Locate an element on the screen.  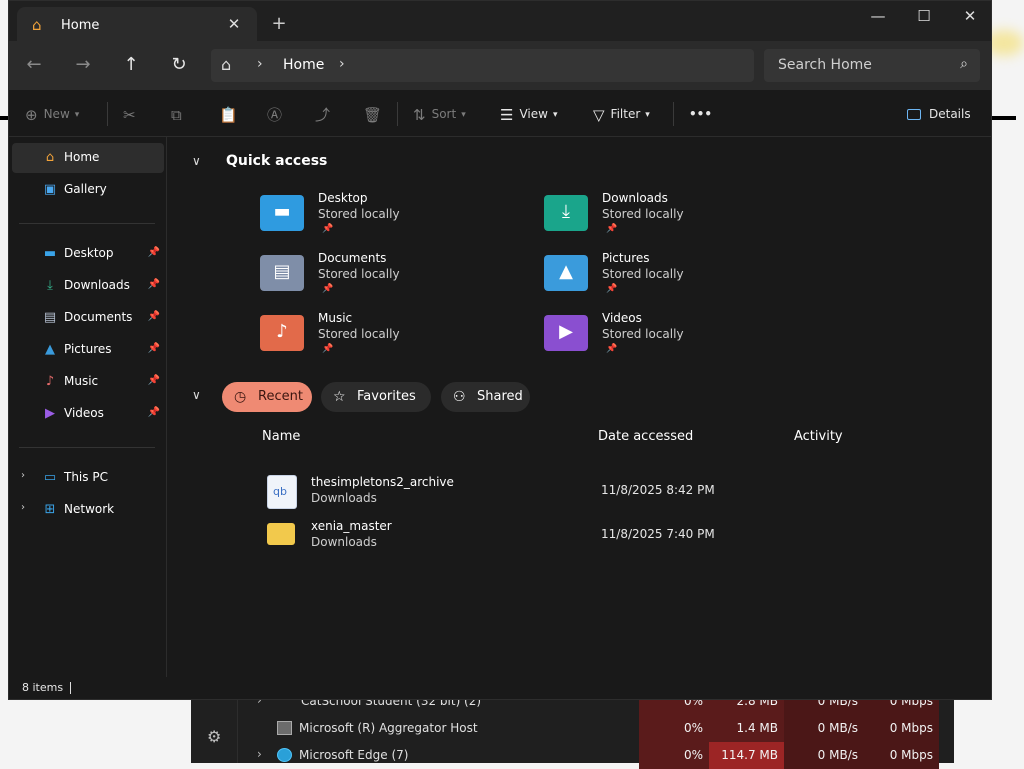
sidebar-item-pictures: ▲ Pictures 📌 is located at coordinates (88, 350).